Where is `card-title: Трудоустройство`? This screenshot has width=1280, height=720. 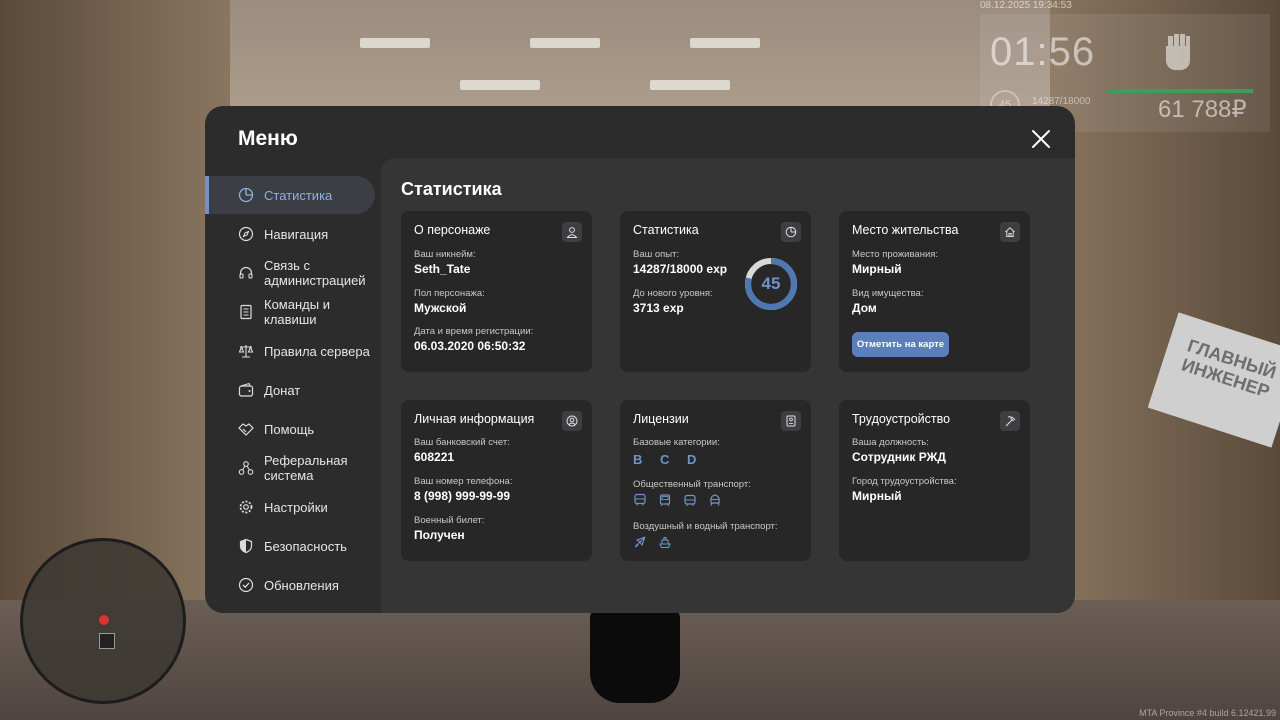
card-title: Трудоустройство is located at coordinates (901, 419).